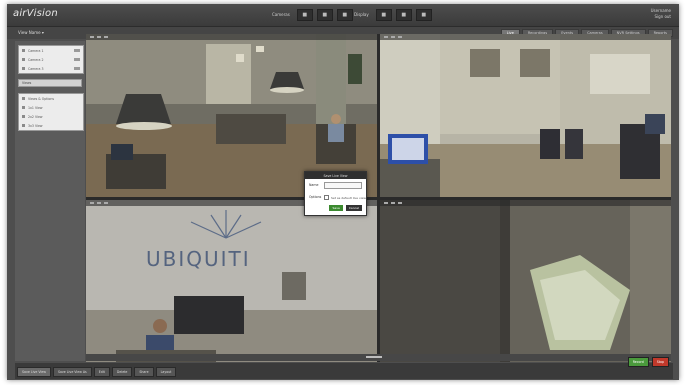 This screenshot has height=385, width=686. I want to click on display-control-button-2: ■, so click(403, 14).